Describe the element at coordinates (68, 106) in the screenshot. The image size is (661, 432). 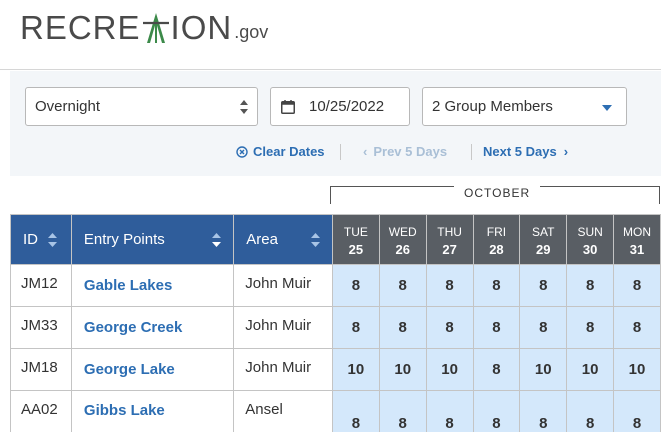
I see `stay-type-value: Overnight` at that location.